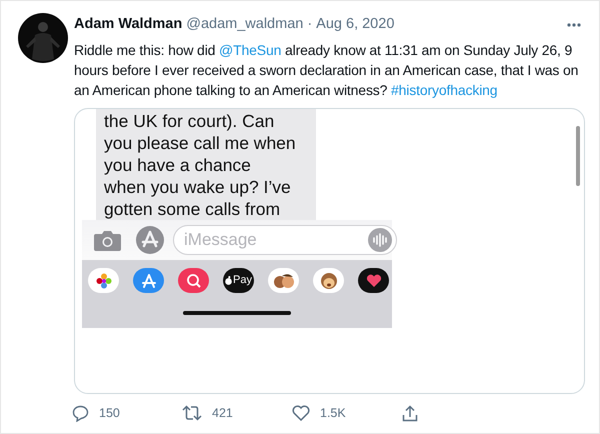  I want to click on memoji-icon, so click(283, 280).